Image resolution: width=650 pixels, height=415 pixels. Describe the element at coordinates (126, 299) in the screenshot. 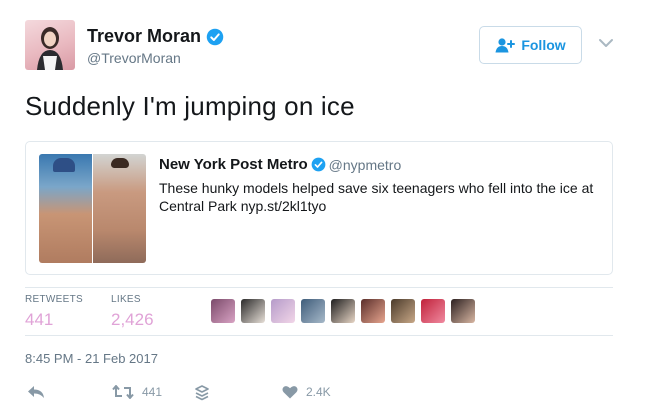

I see `likes-label: LIKES` at that location.